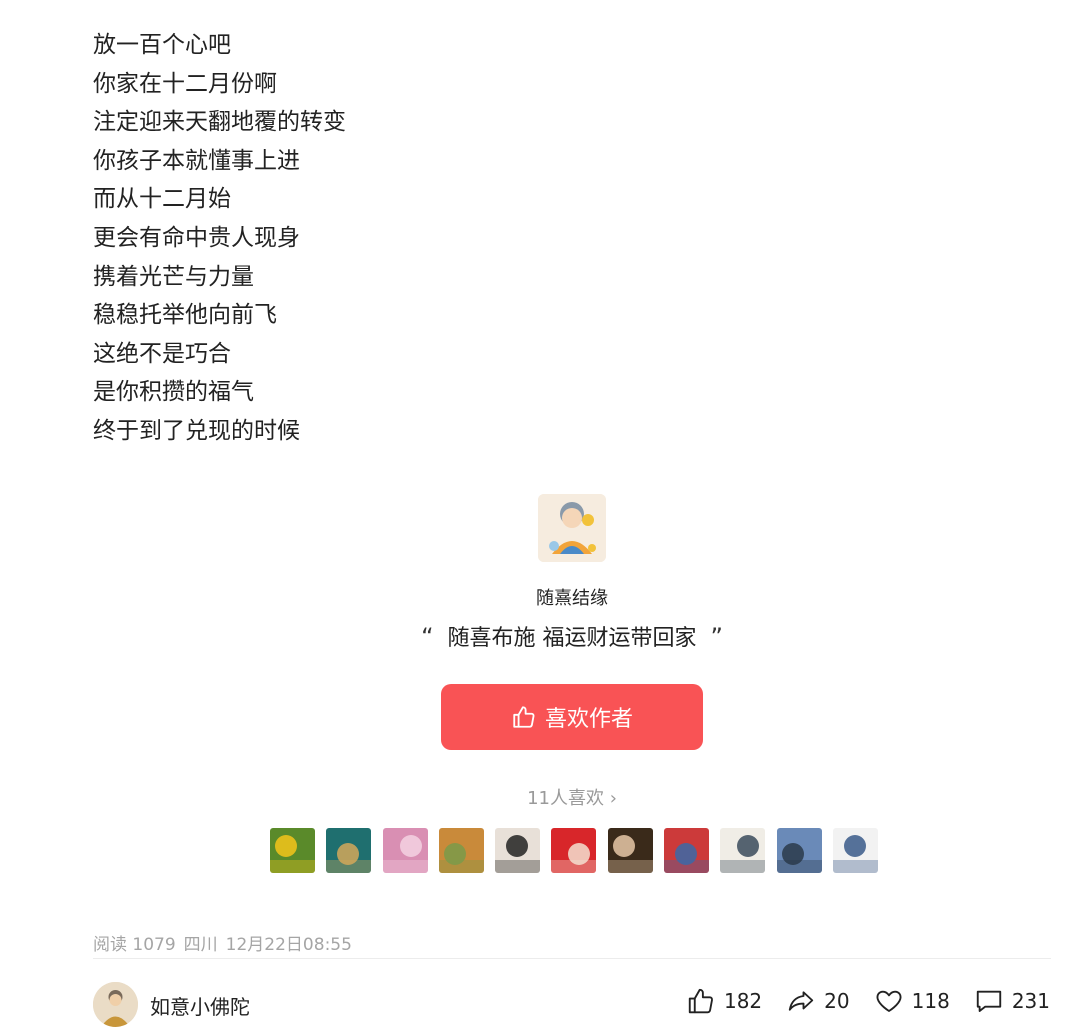 The height and width of the screenshot is (1034, 1080). What do you see at coordinates (173, 276) in the screenshot?
I see `poem-line: 携着光芒与力量` at bounding box center [173, 276].